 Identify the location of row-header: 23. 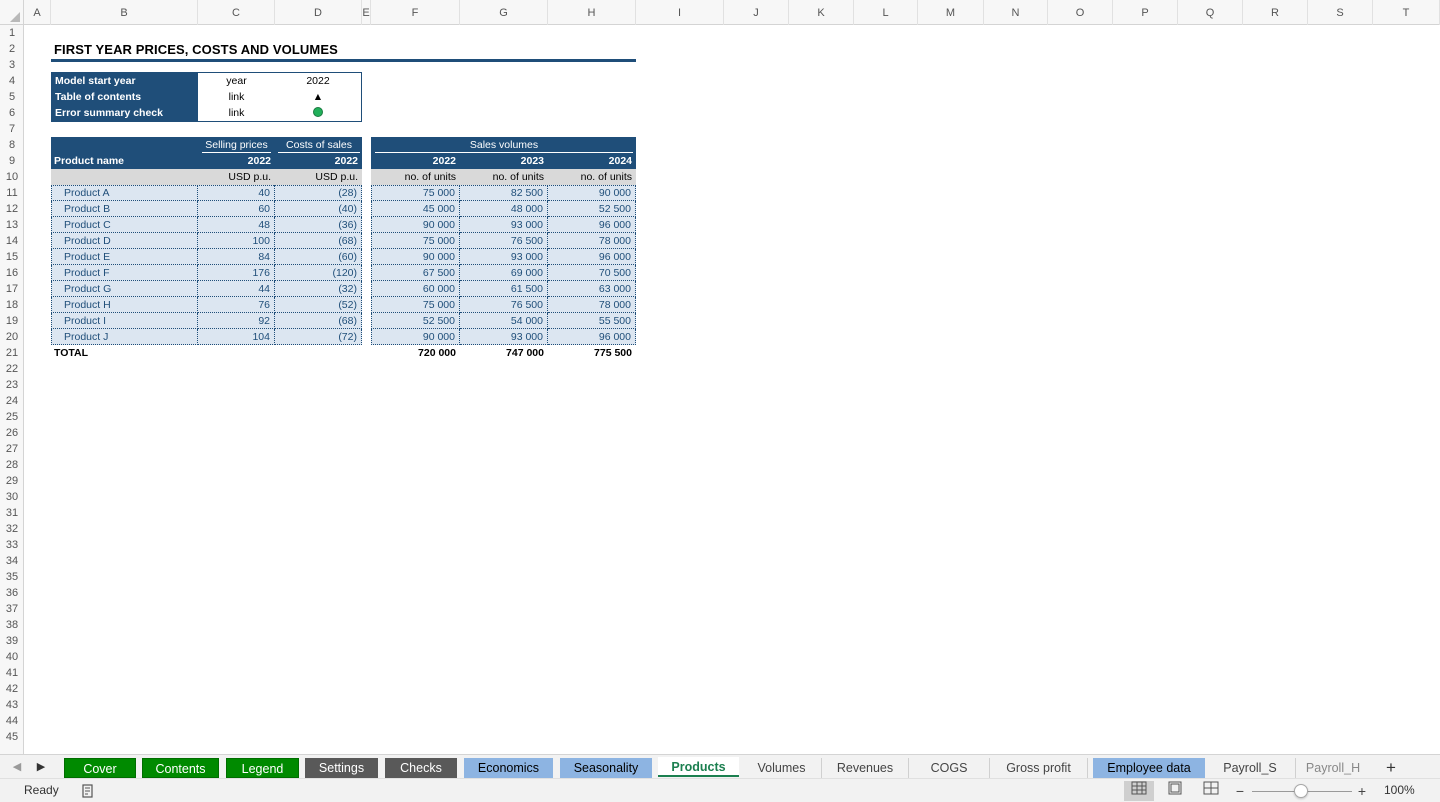
(12, 385).